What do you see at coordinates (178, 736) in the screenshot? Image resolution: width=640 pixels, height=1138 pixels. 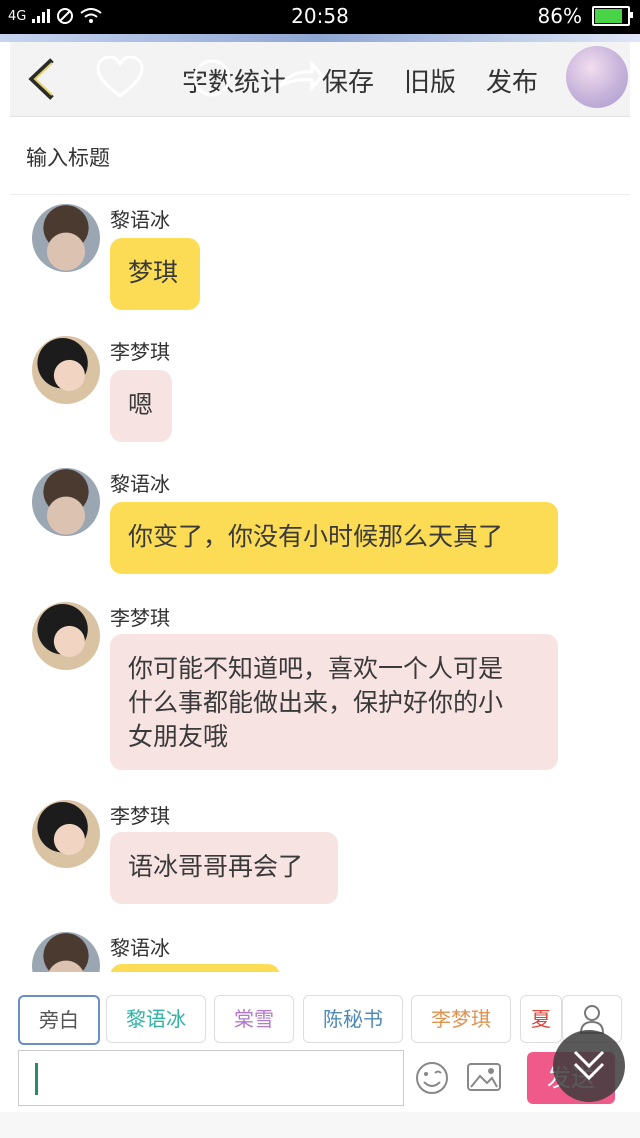 I see `message-line: 女朋友哦` at bounding box center [178, 736].